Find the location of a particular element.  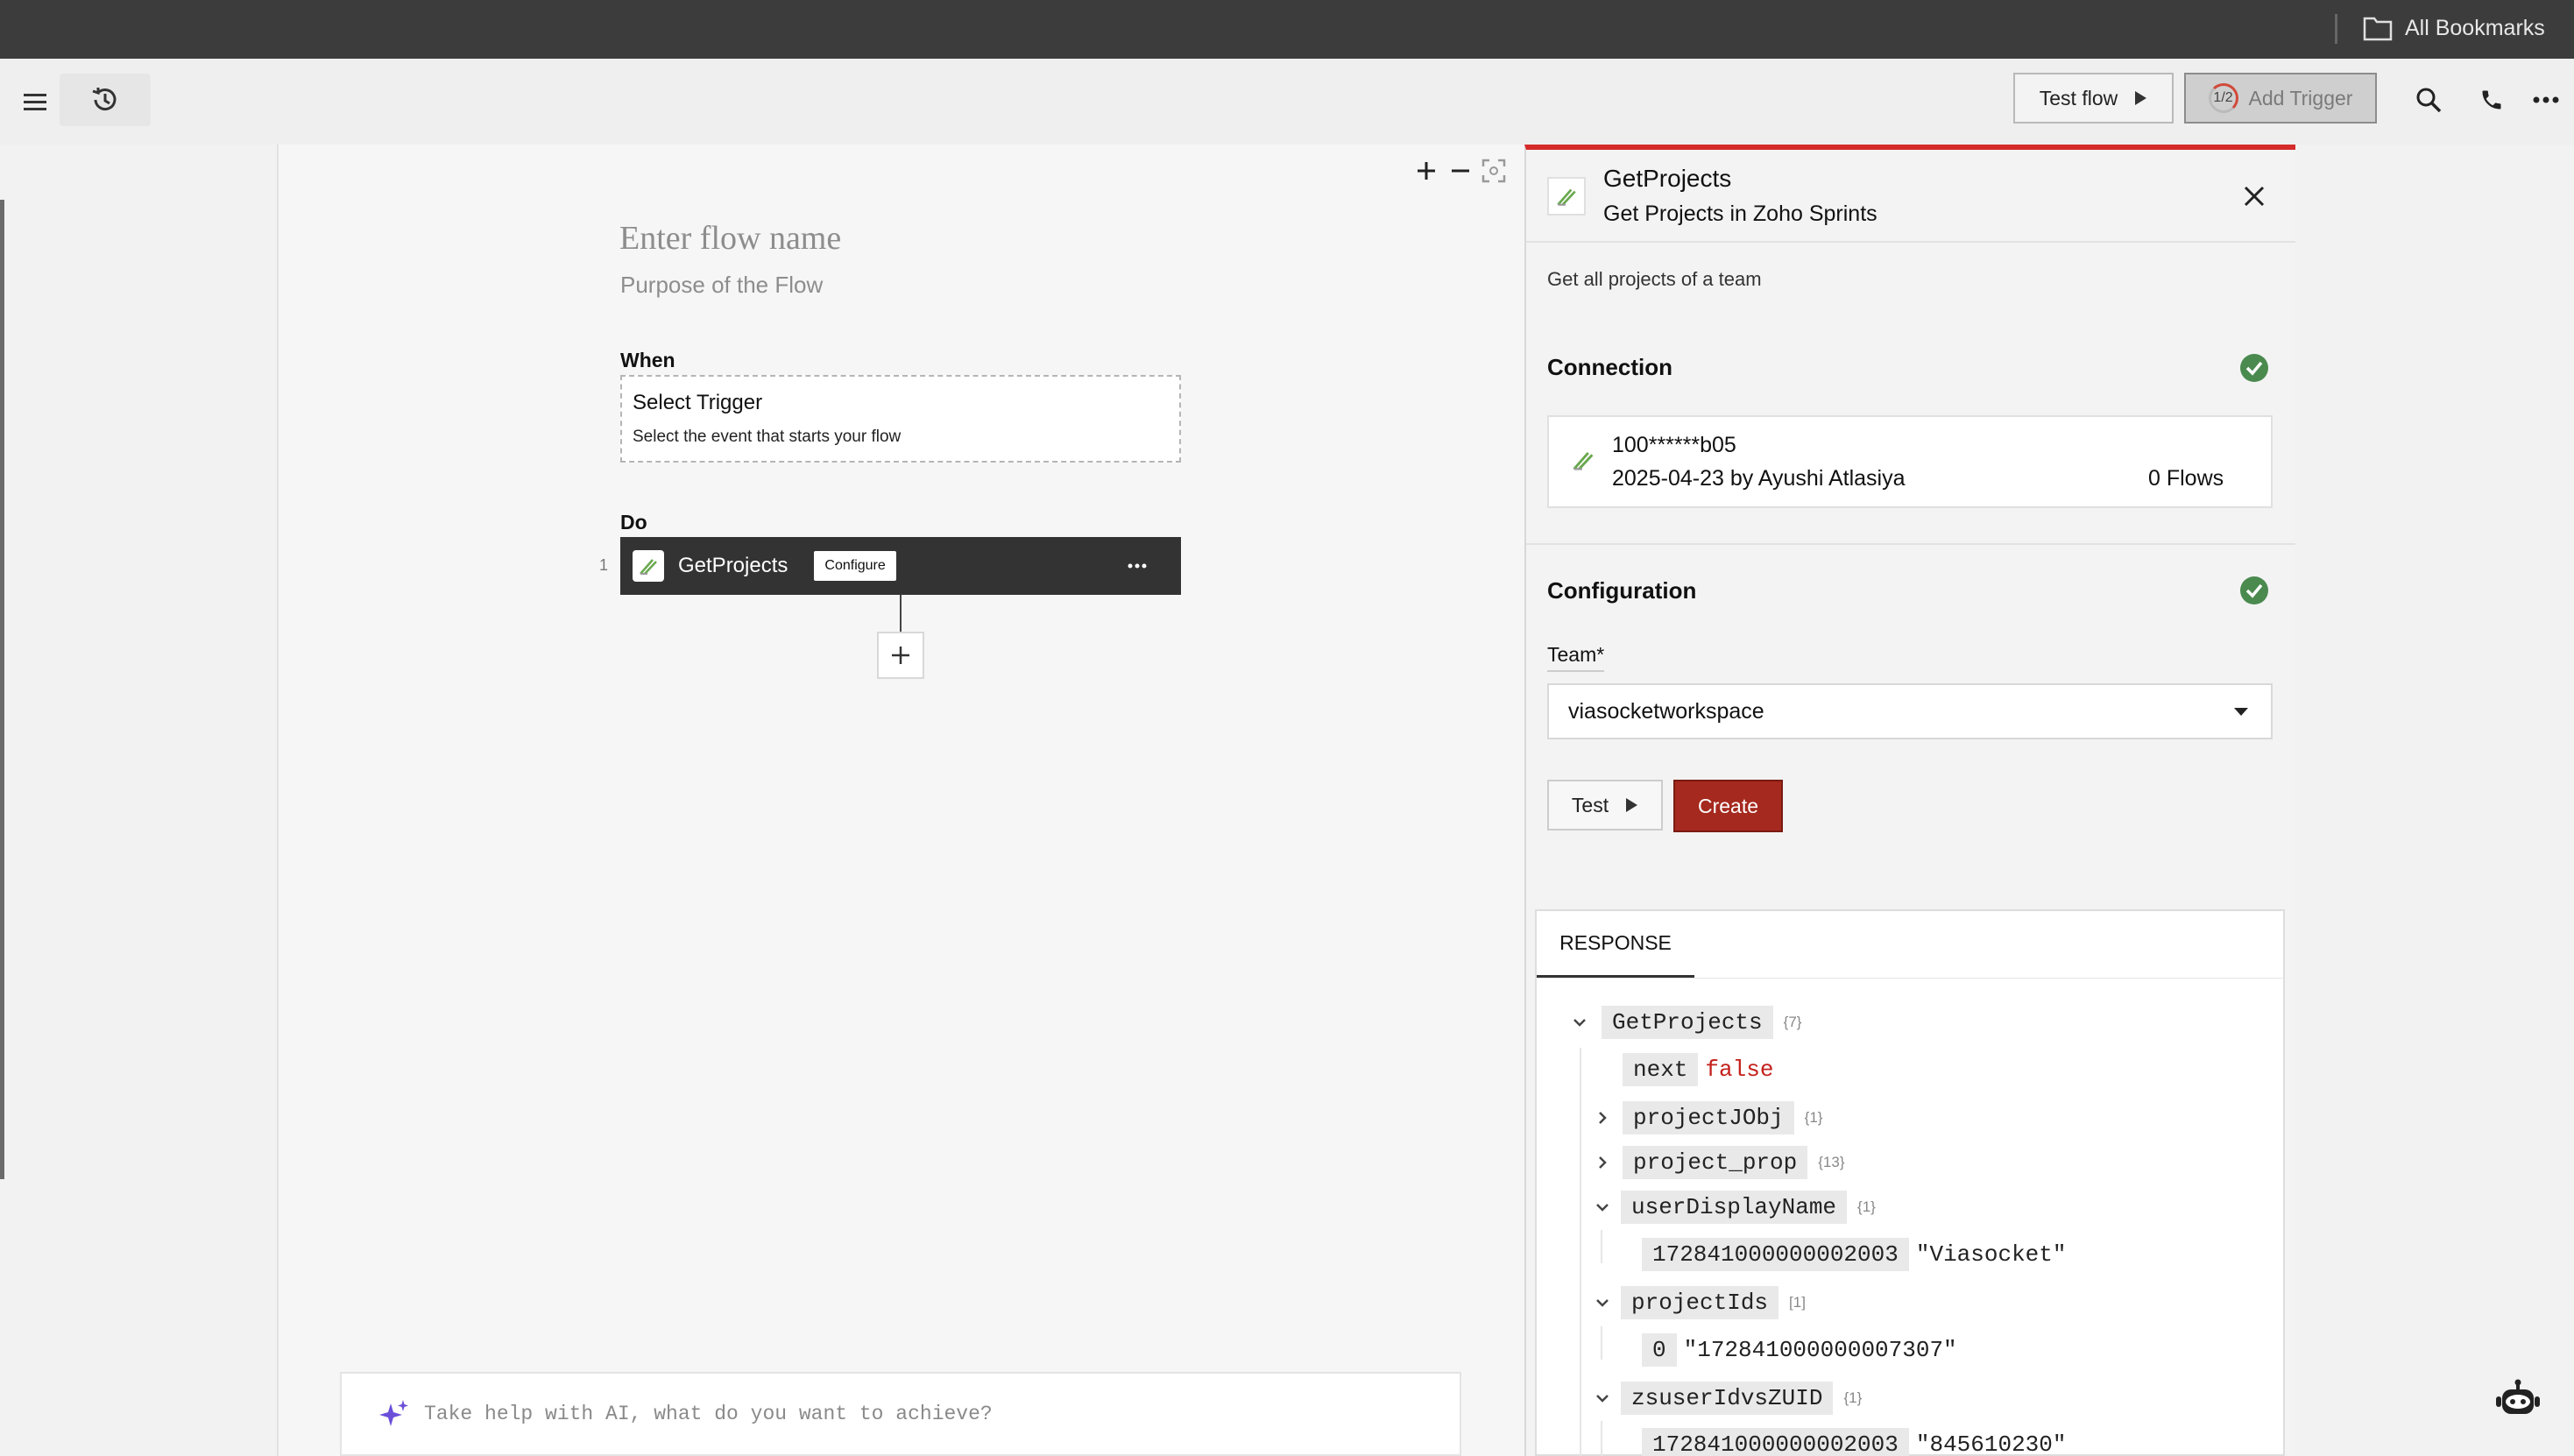

sparkle-icon is located at coordinates (394, 1413).